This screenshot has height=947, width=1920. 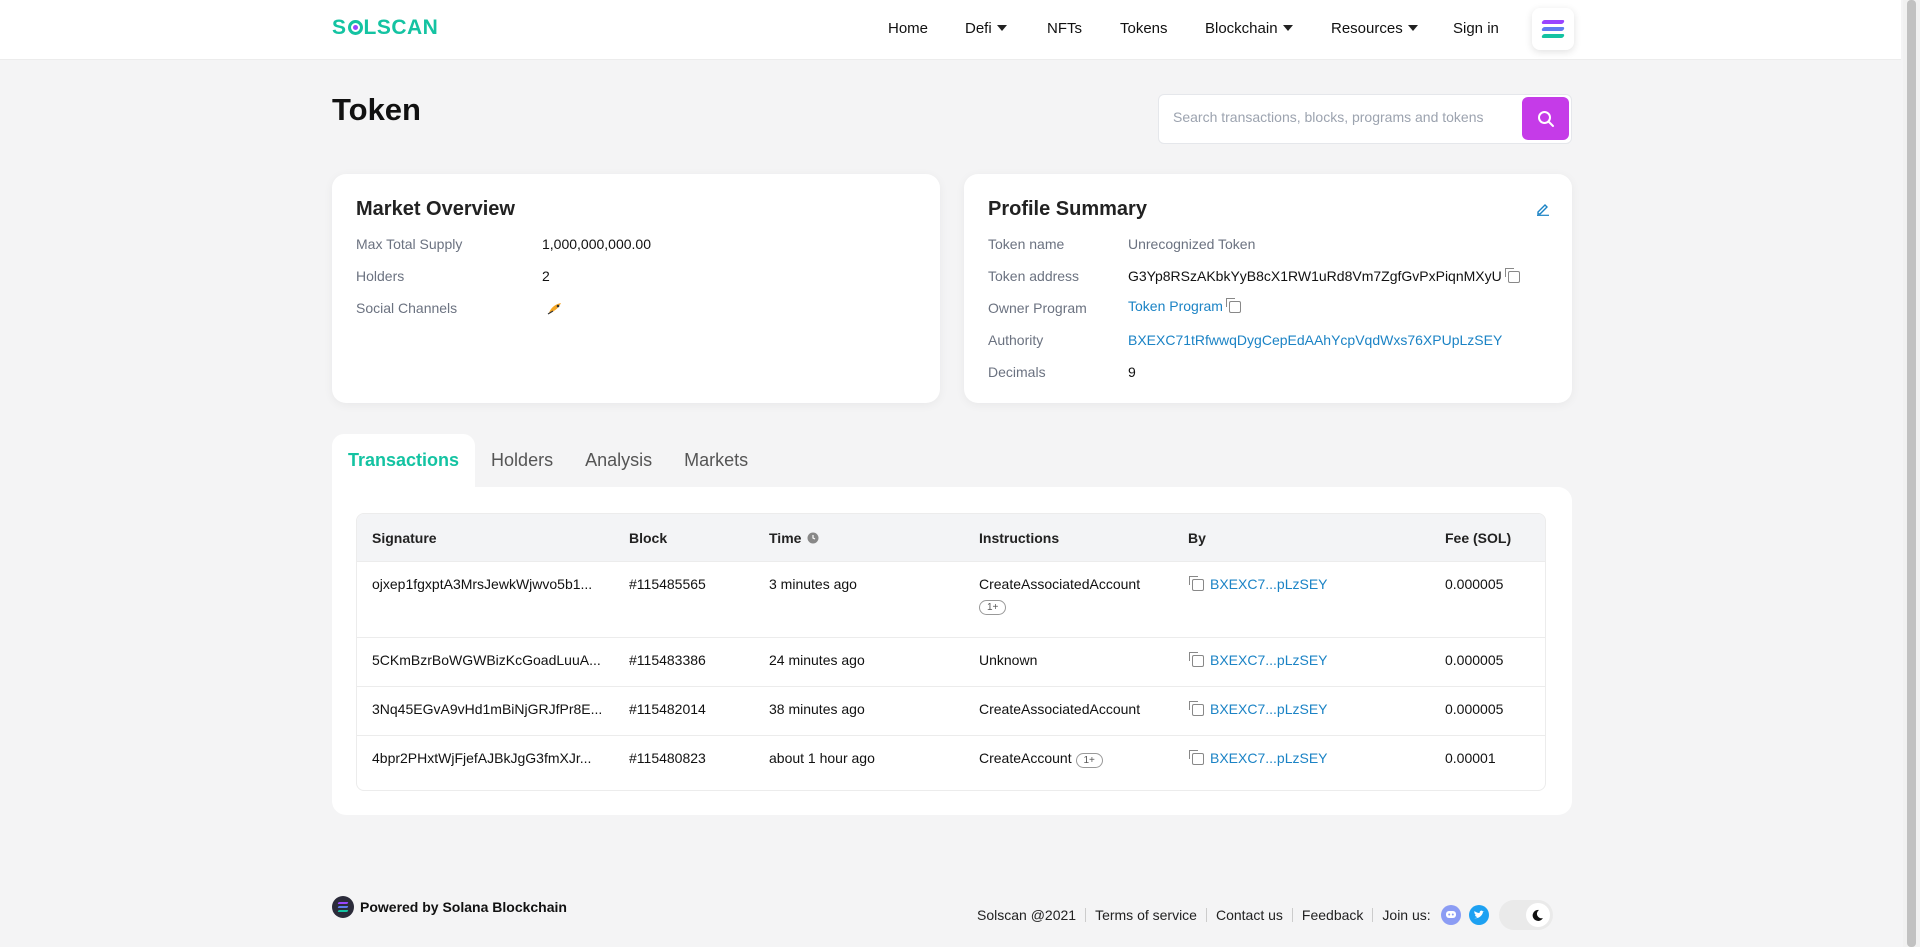 What do you see at coordinates (409, 244) in the screenshot?
I see `max-supply-label: Max Total Supply` at bounding box center [409, 244].